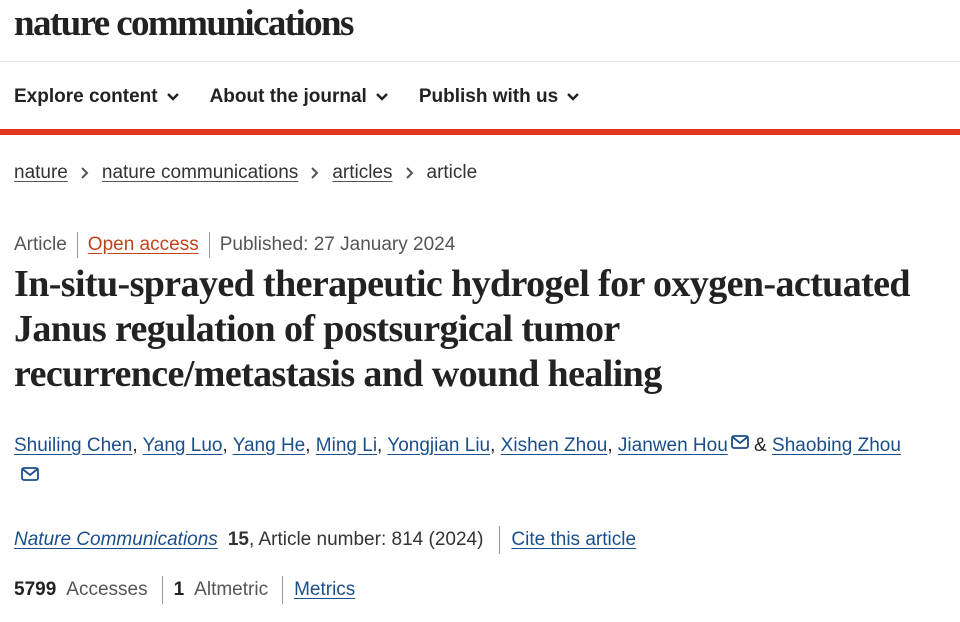  What do you see at coordinates (116, 540) in the screenshot?
I see `journal-link: Nature Communications` at bounding box center [116, 540].